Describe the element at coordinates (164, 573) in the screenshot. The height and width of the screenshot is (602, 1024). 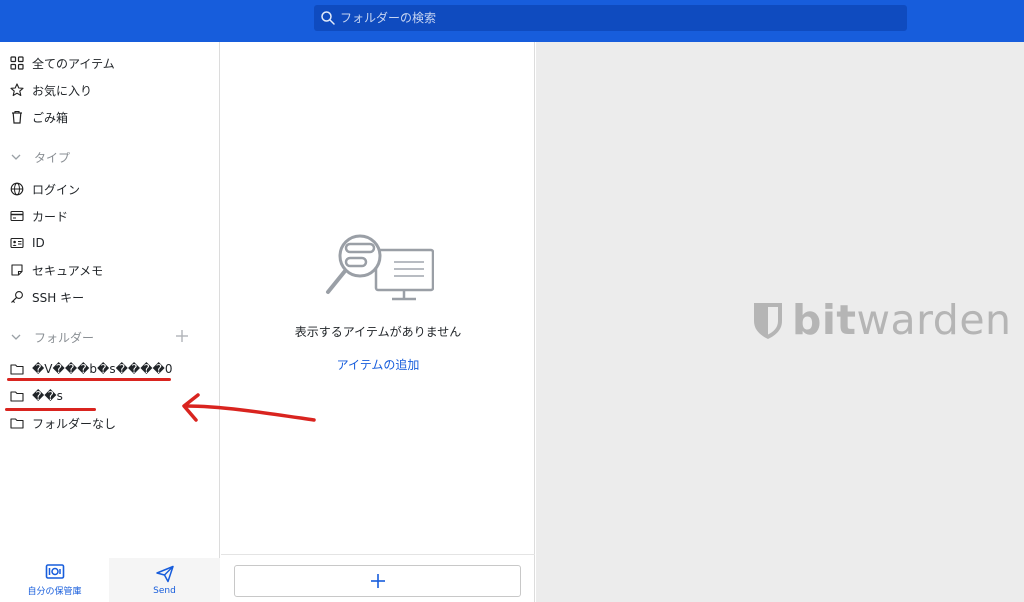
I see `paper-plane-icon` at that location.